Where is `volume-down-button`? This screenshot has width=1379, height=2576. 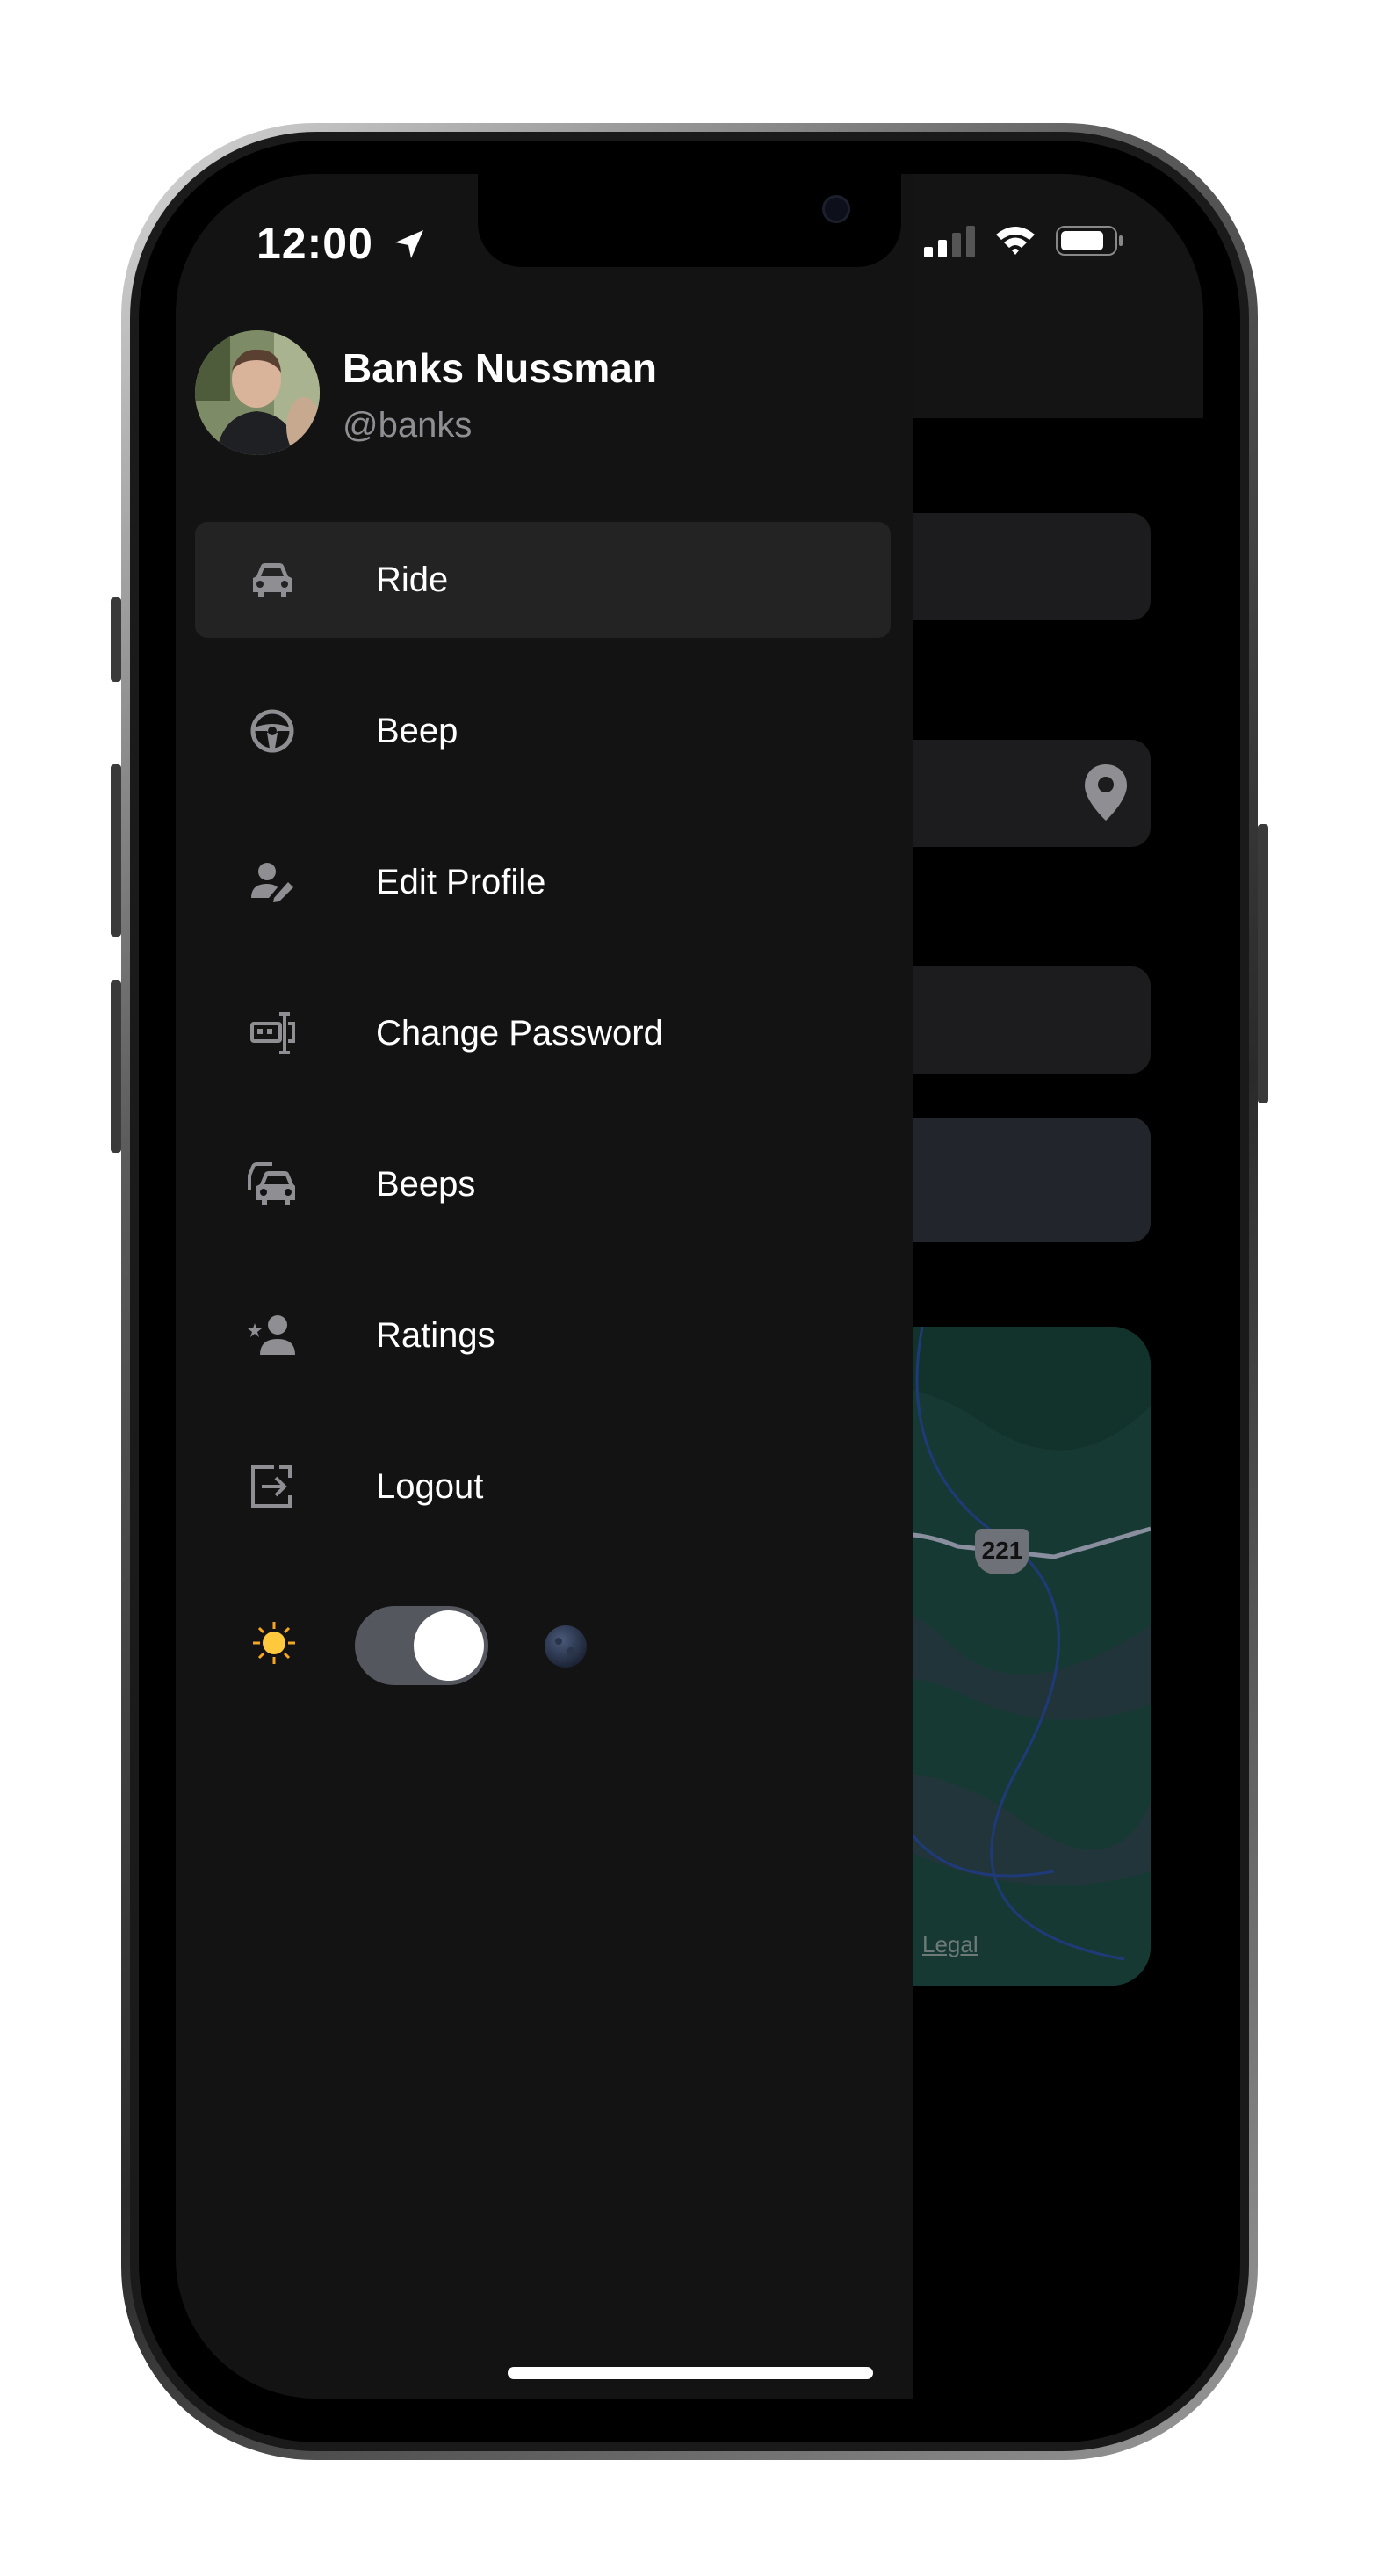
volume-down-button is located at coordinates (116, 1066).